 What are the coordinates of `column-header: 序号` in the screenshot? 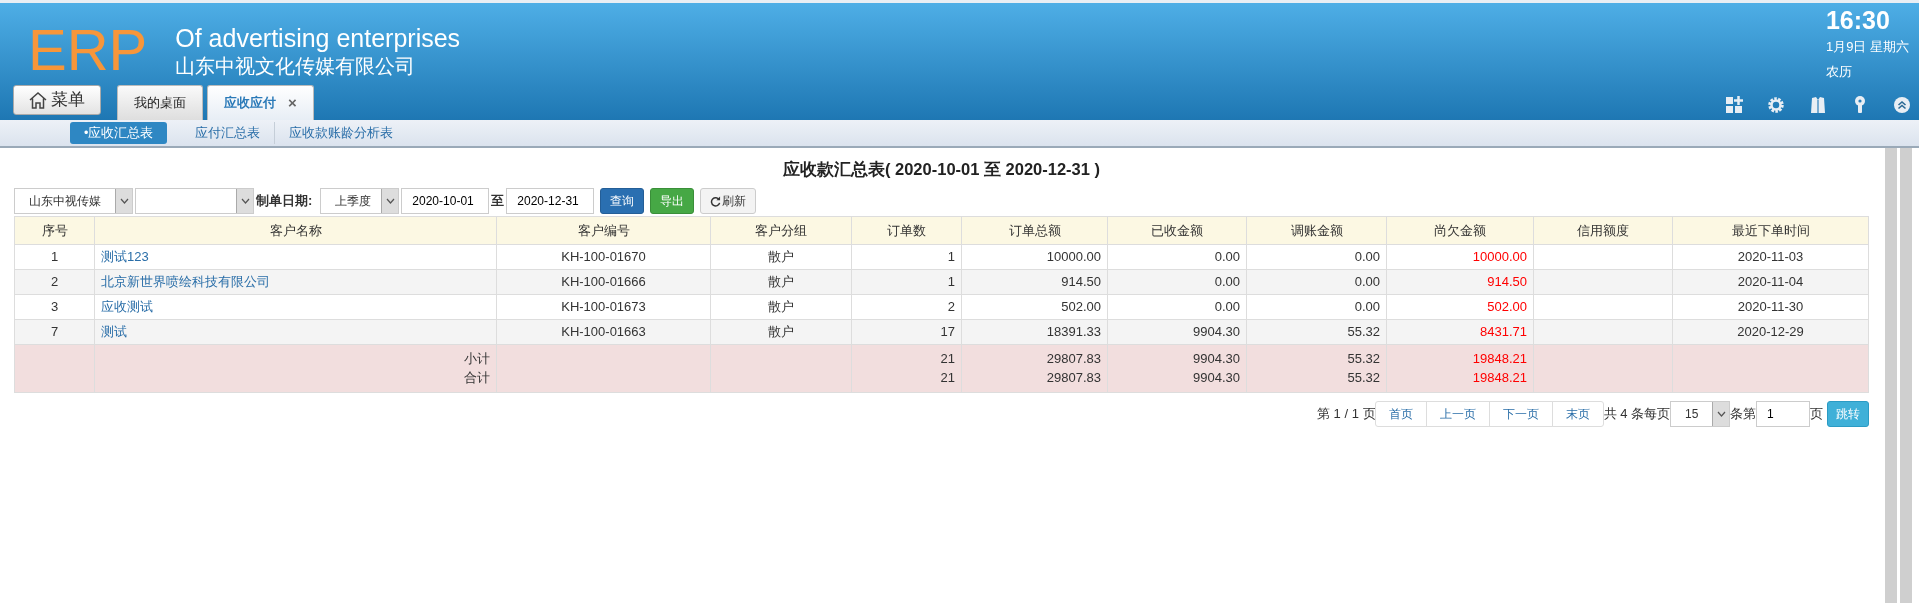 It's located at (54, 230).